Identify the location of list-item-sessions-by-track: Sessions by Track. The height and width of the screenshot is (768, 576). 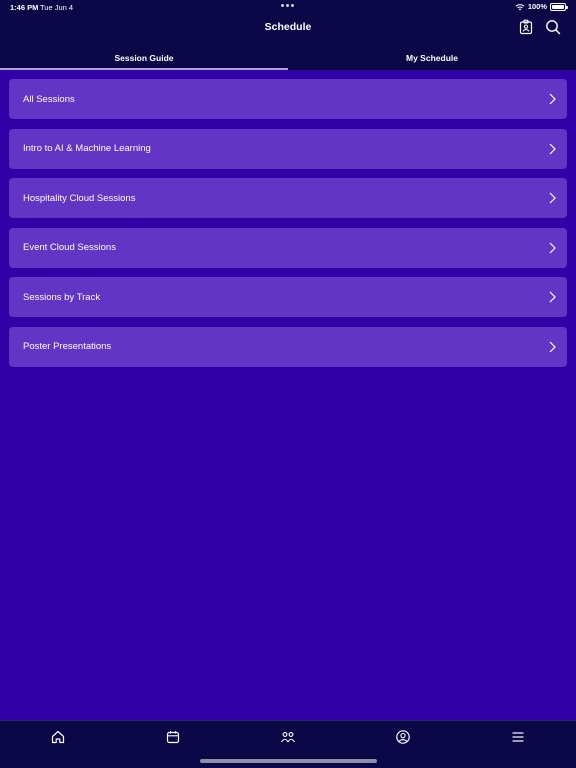
(288, 297).